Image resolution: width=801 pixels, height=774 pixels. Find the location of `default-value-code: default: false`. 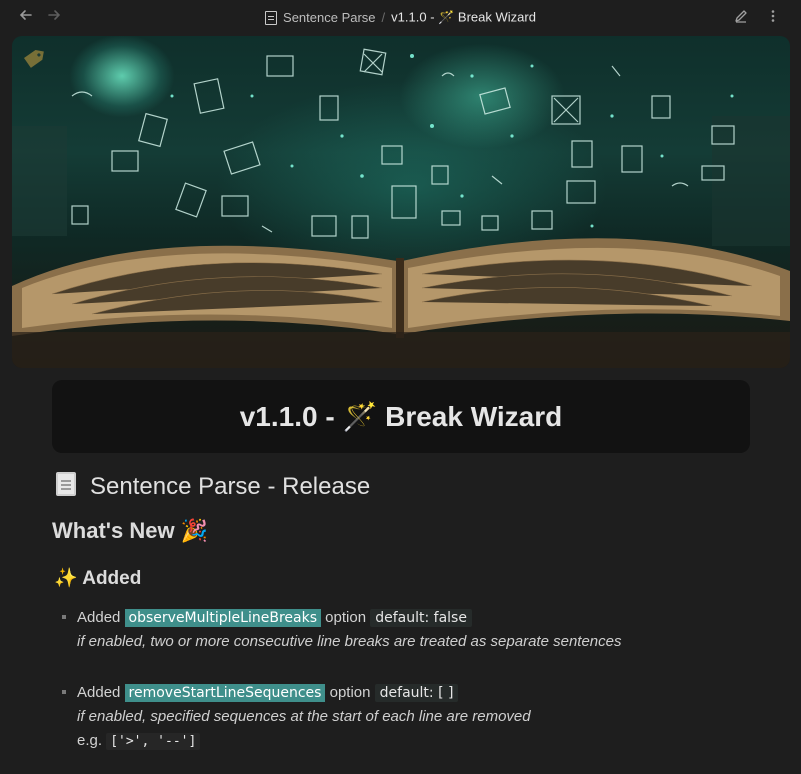

default-value-code: default: false is located at coordinates (421, 618).